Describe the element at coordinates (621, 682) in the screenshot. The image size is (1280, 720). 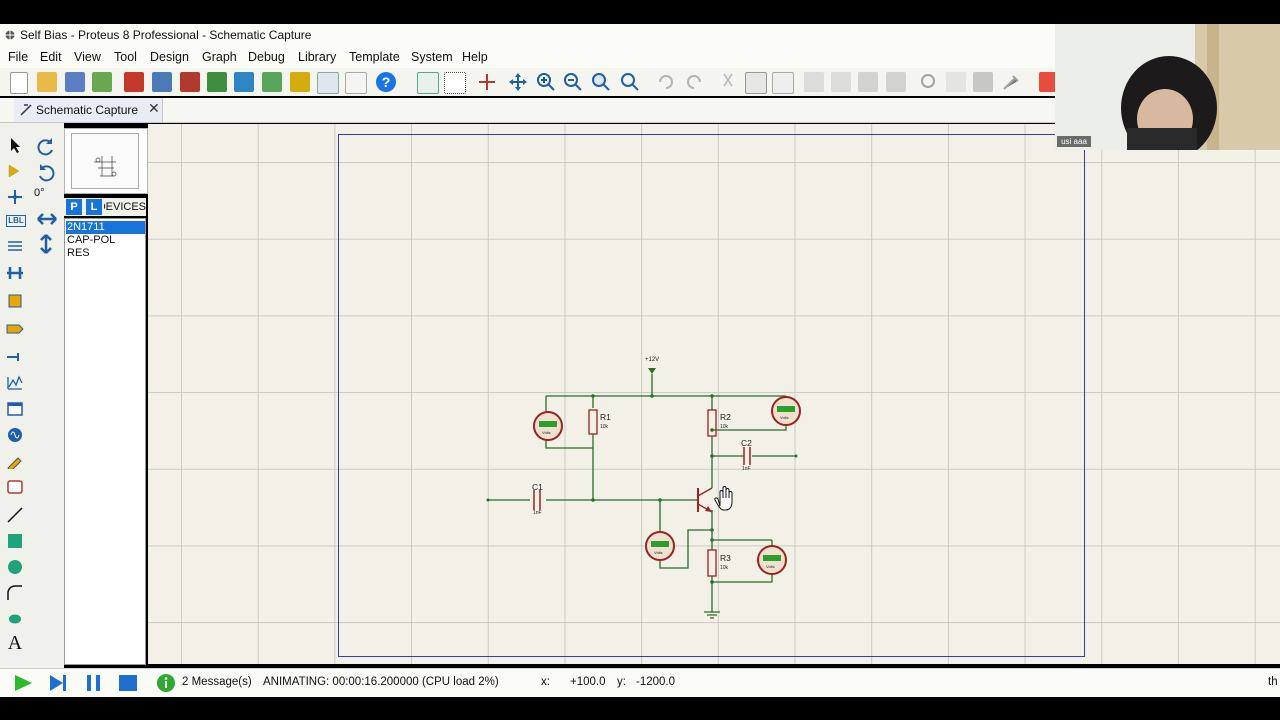
I see `y-coord-label: y:` at that location.